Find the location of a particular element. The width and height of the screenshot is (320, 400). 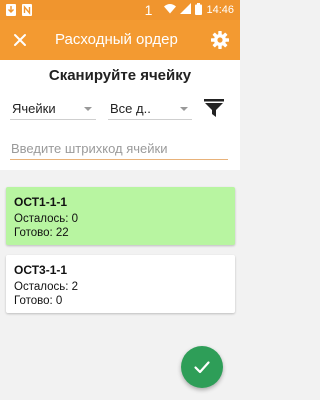

close-icon is located at coordinates (20, 40).